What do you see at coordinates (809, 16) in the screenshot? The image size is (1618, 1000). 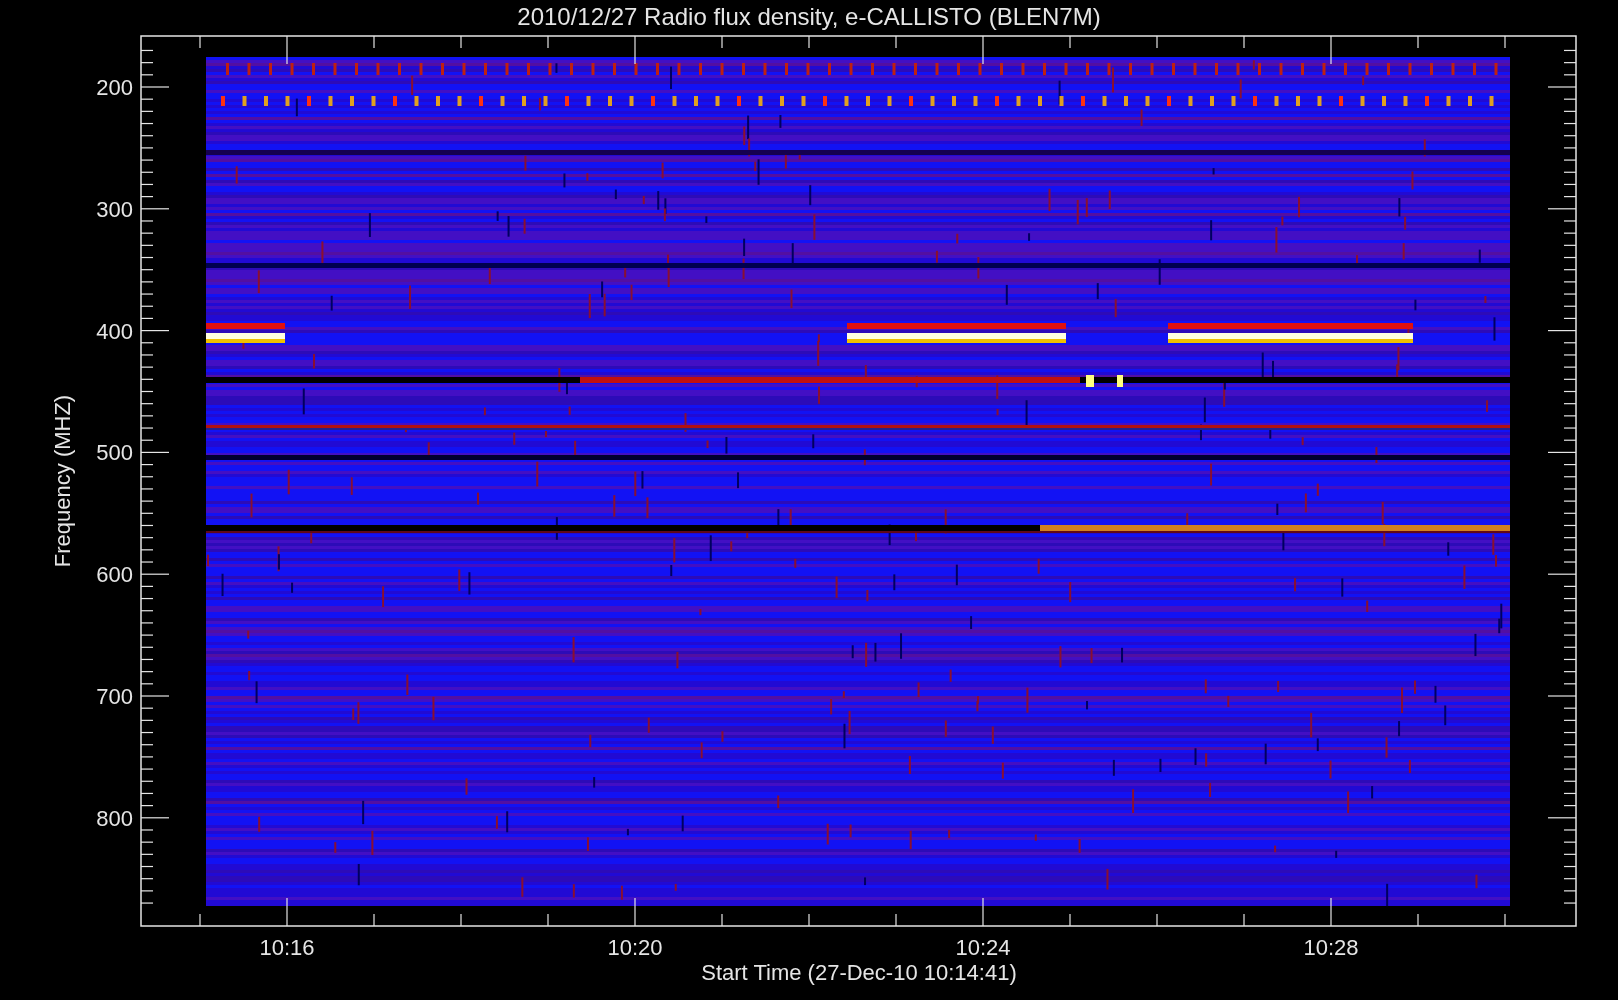 I see `chart-title: 2010/12/27 Radio flux density, e-CALLISTO (BLEN7M)` at bounding box center [809, 16].